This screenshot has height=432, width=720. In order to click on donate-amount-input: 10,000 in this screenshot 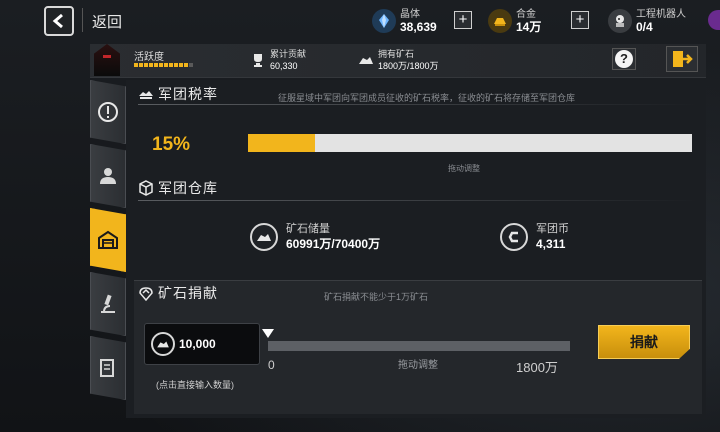, I will do `click(202, 344)`.